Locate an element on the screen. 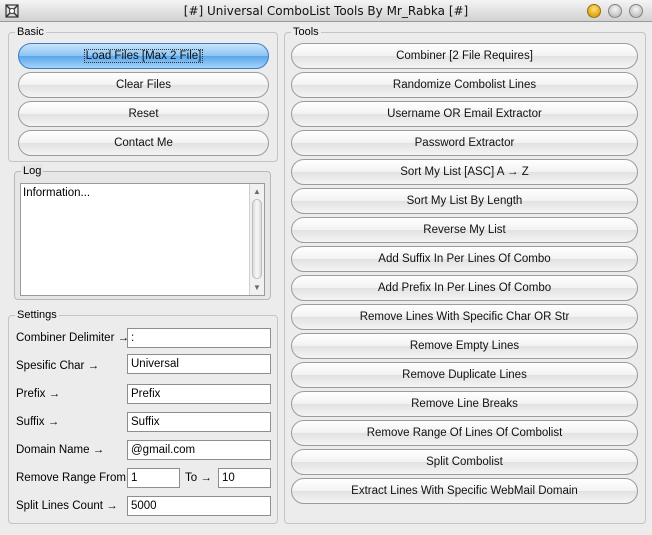 The height and width of the screenshot is (535, 652). scroll-thumb is located at coordinates (257, 239).